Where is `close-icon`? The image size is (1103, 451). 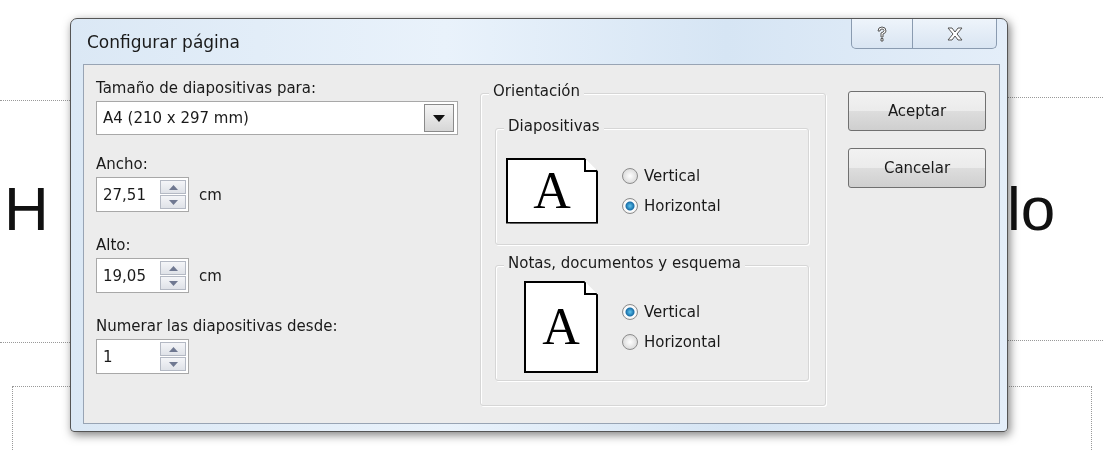
close-icon is located at coordinates (954, 33).